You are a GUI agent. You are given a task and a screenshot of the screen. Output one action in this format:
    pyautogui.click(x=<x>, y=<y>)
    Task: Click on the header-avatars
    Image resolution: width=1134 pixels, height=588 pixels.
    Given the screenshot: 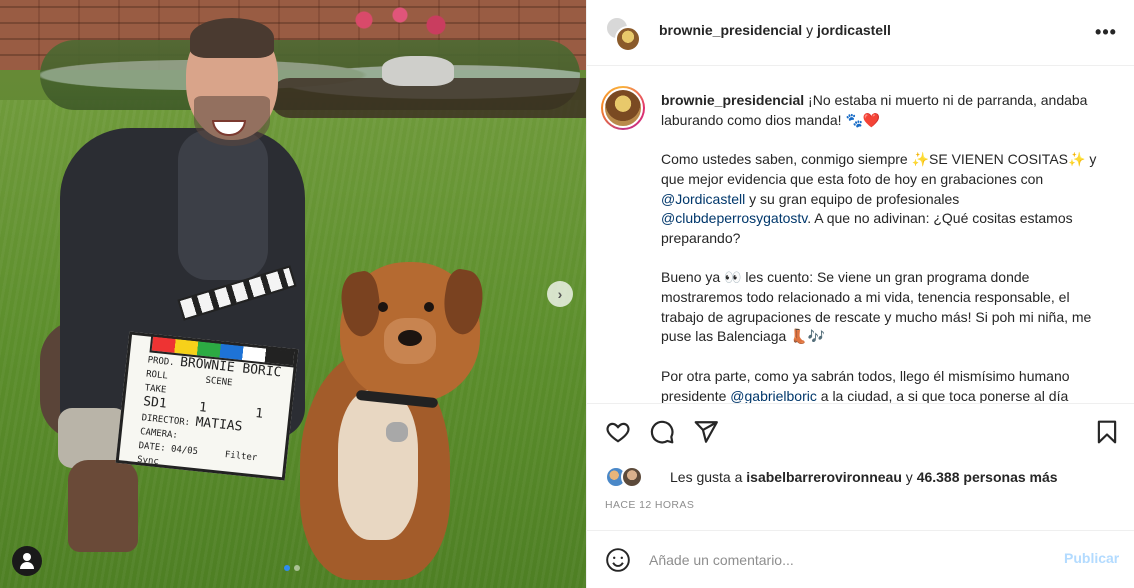 What is the action you would take?
    pyautogui.click(x=623, y=34)
    